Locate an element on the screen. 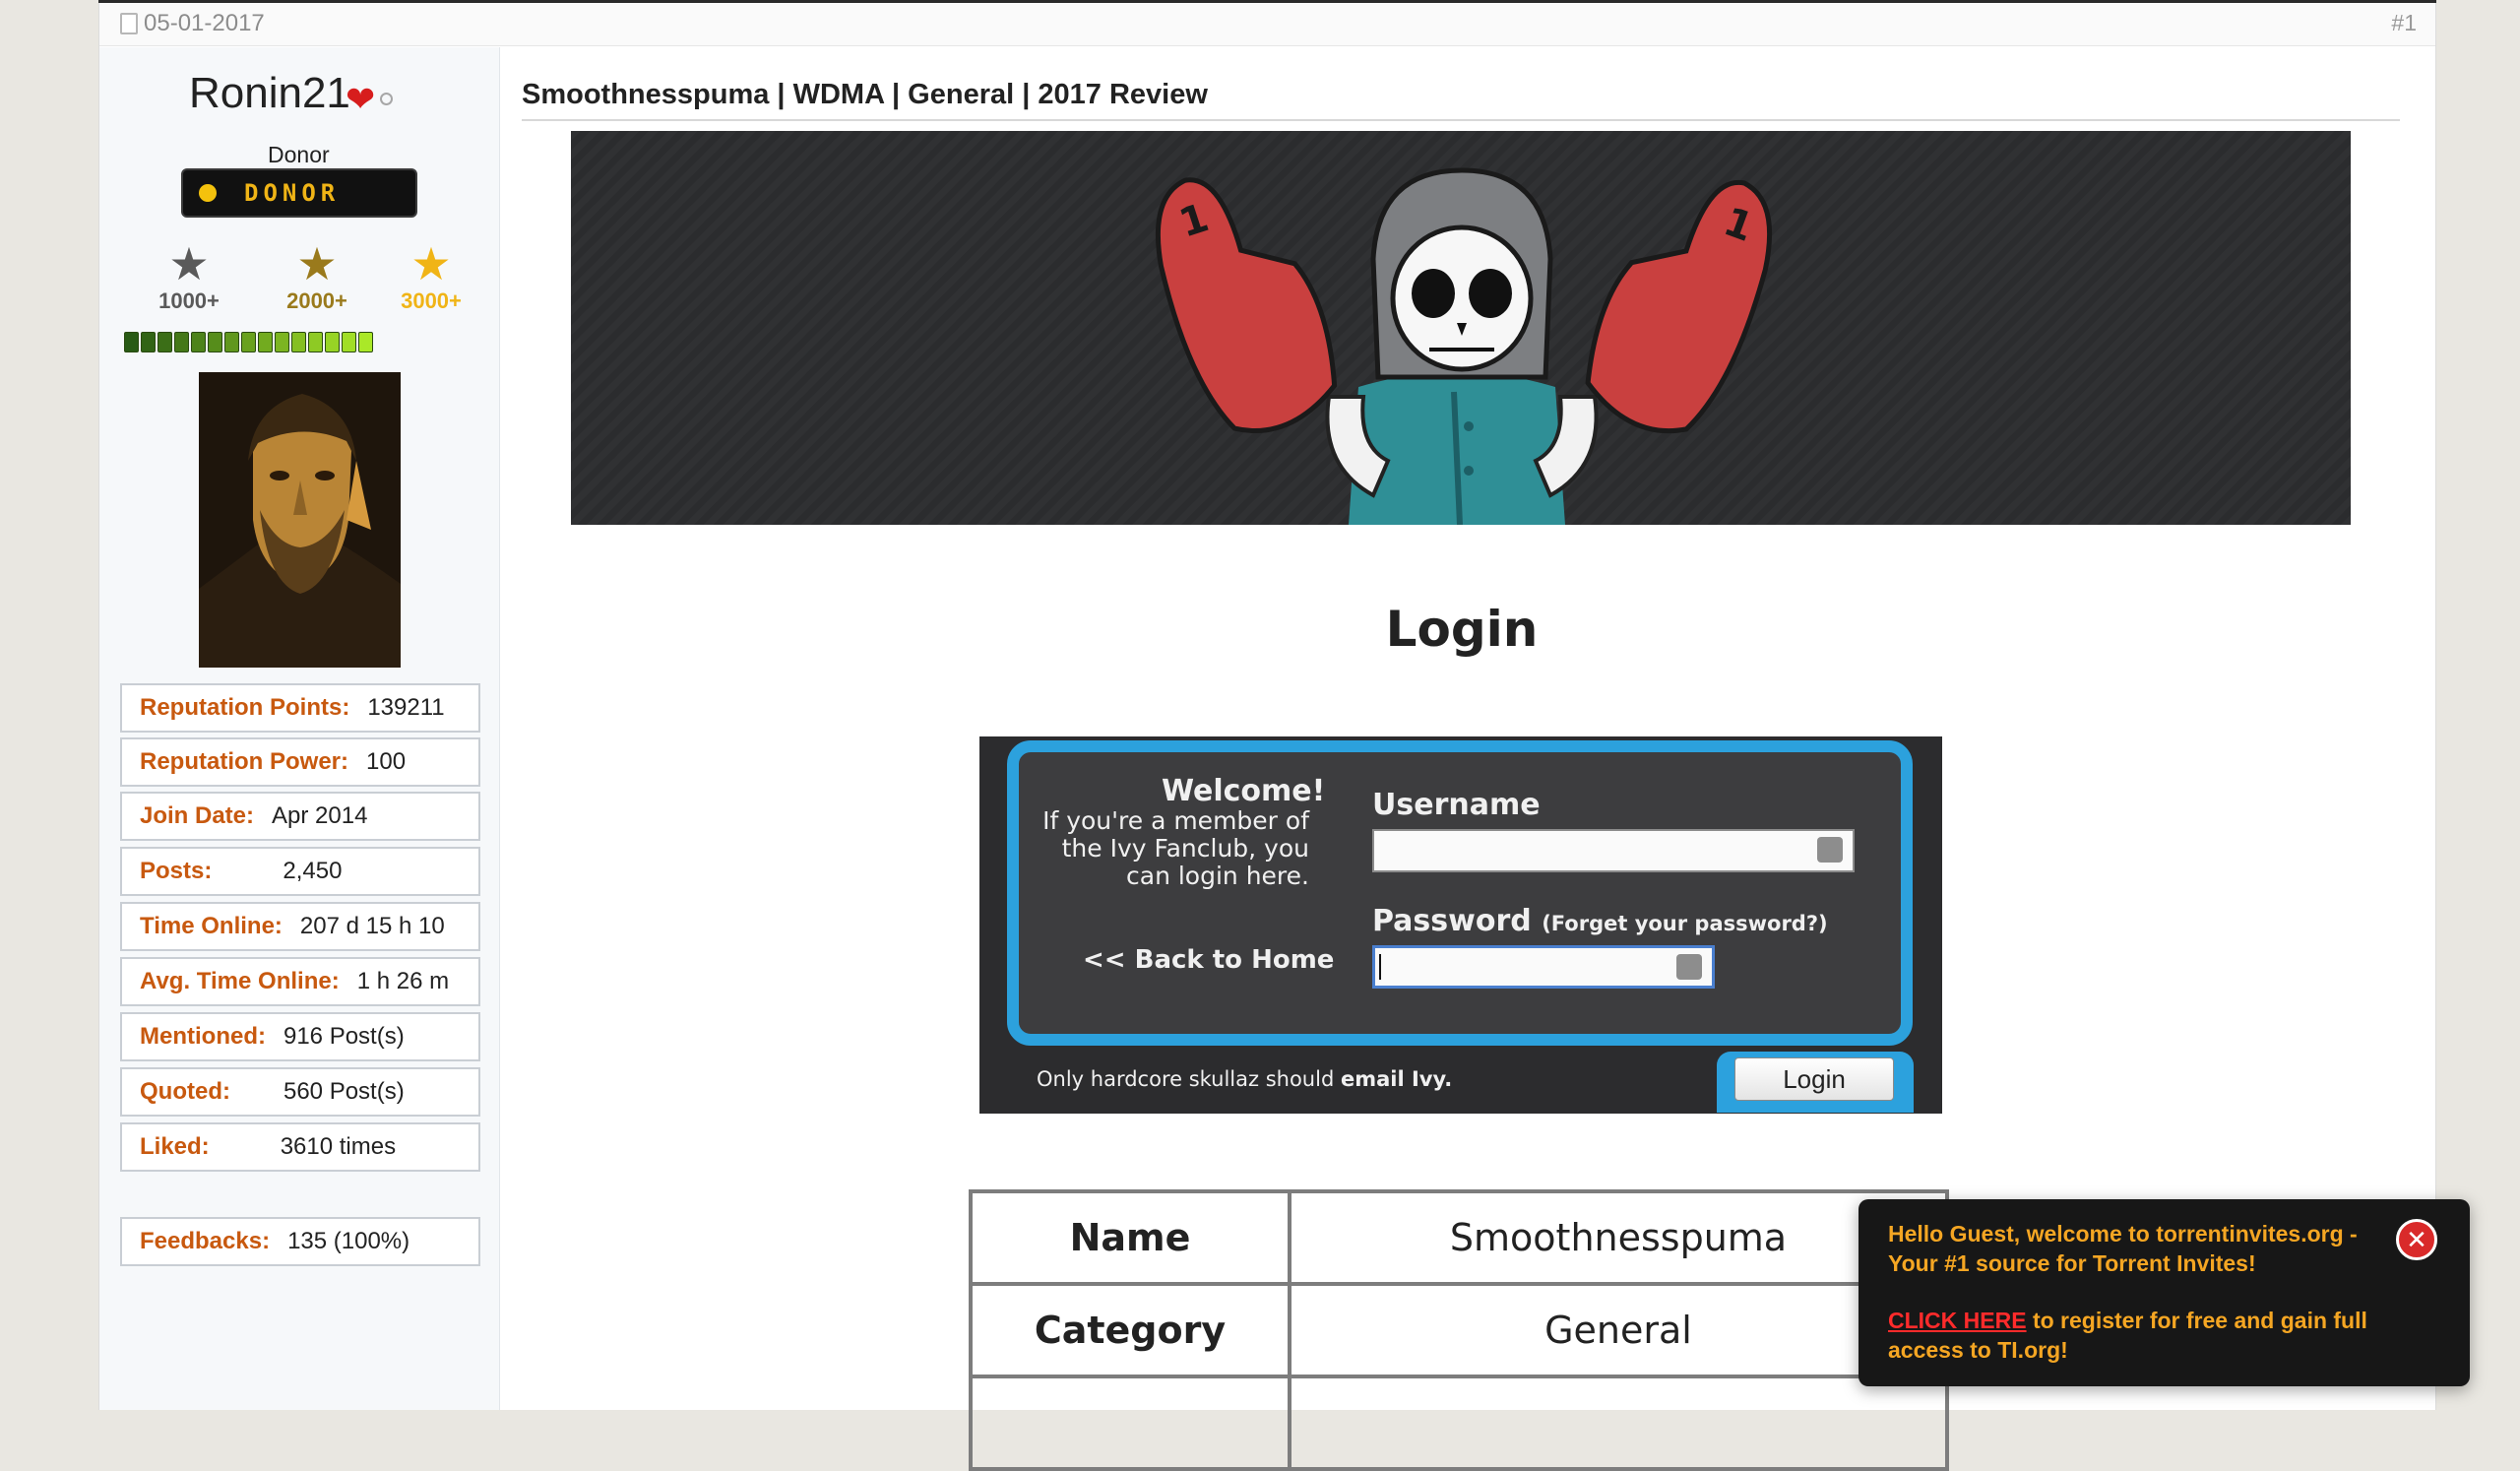  table-header-cell is located at coordinates (1130, 1423).